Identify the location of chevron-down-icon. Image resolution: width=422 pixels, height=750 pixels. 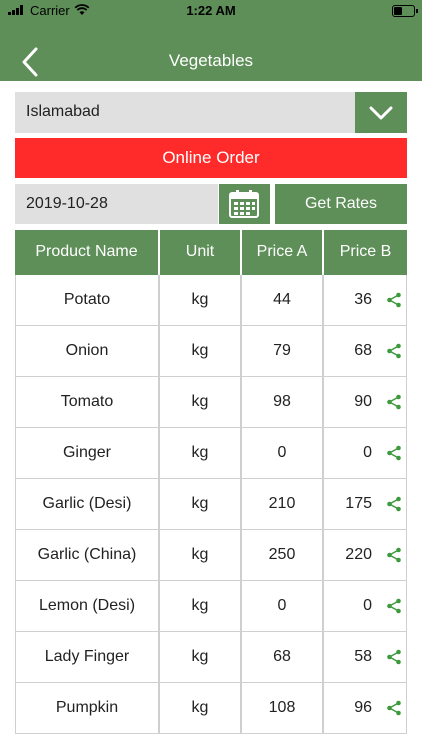
(381, 113).